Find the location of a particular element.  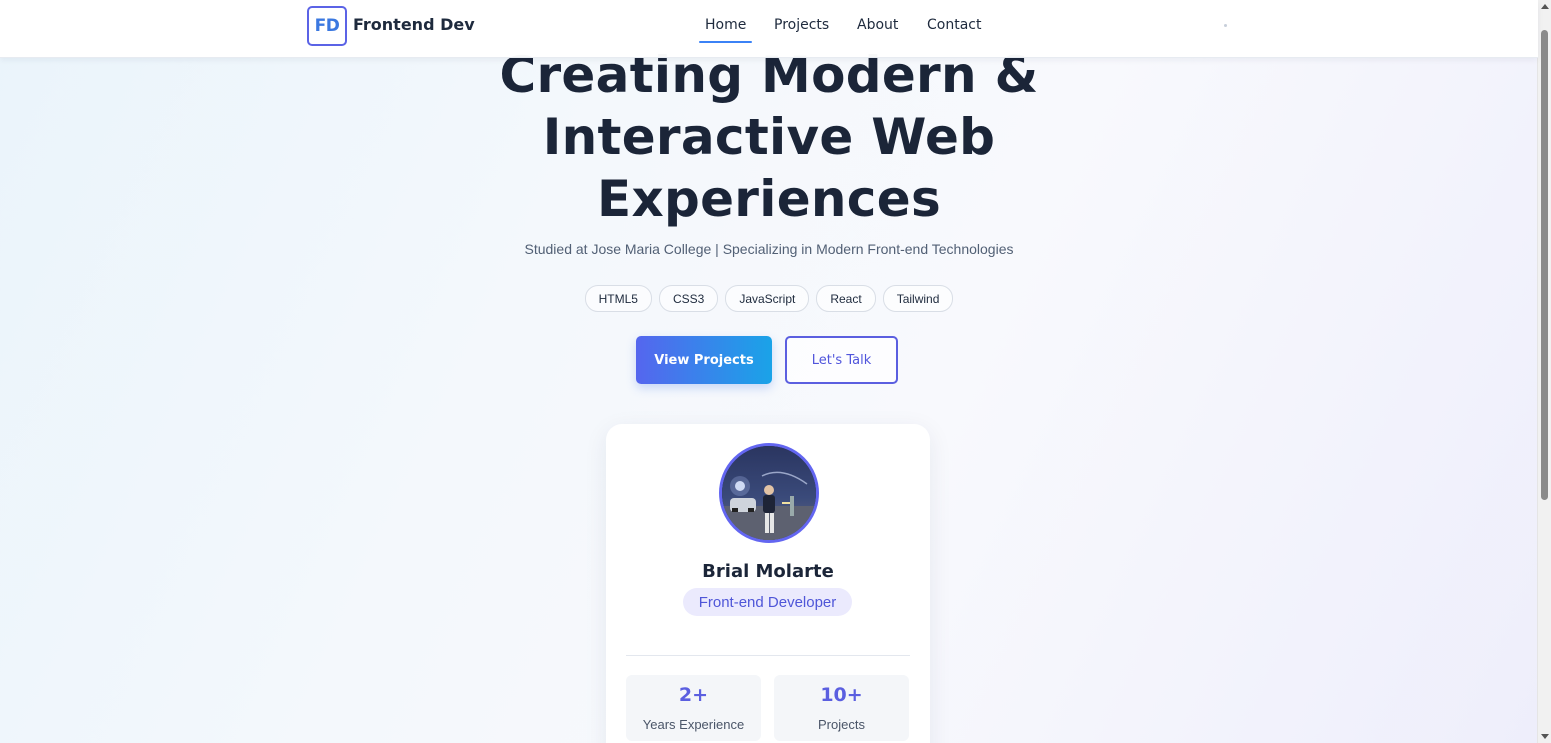

tech-tag-html5: HTML5 is located at coordinates (618, 298).